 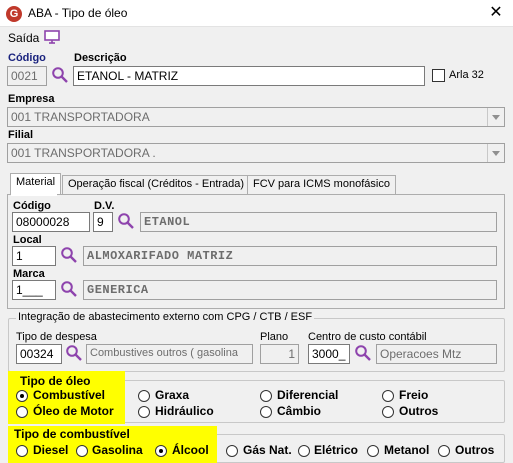 I want to click on marca-code-field: 1___, so click(x=34, y=290).